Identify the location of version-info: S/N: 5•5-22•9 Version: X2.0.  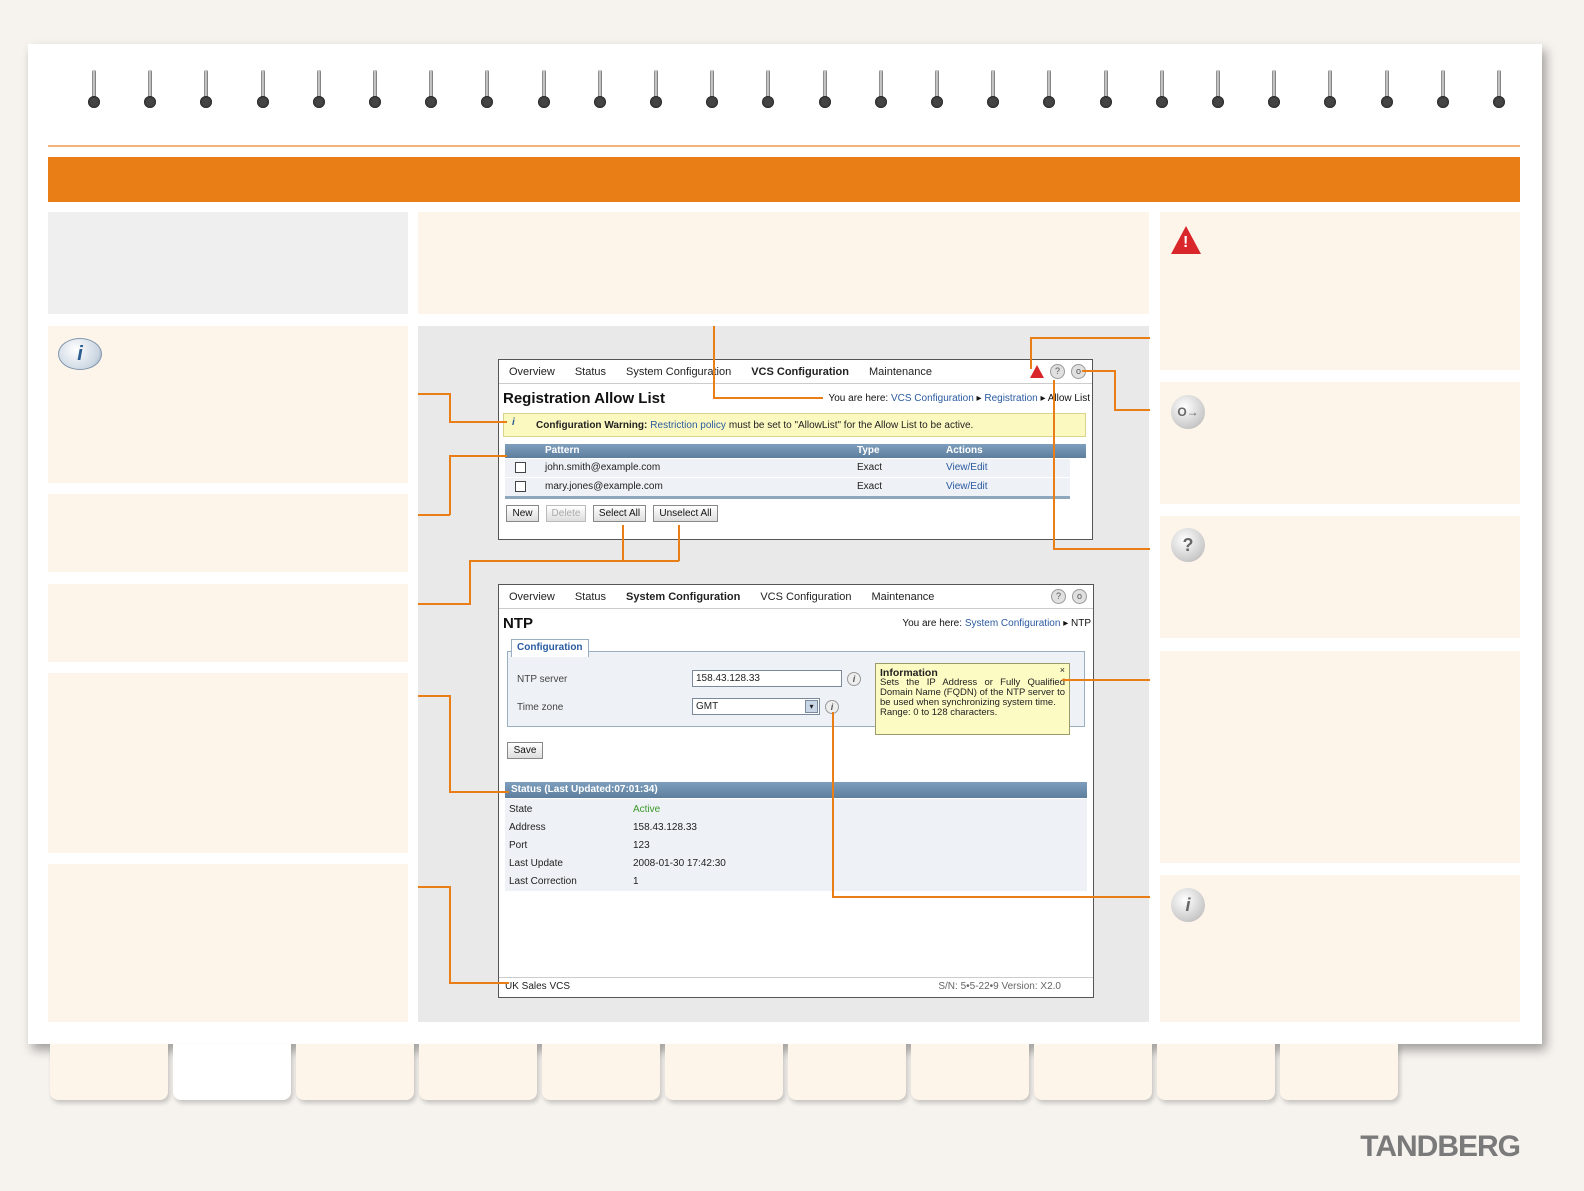
(999, 986).